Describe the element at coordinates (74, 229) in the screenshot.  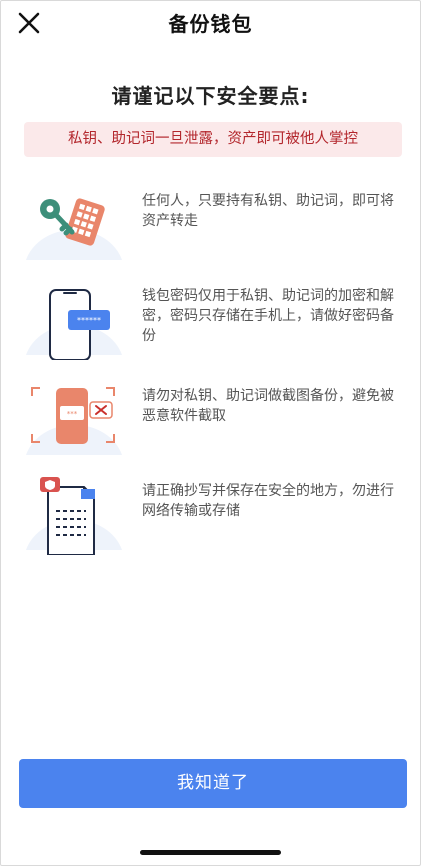
I see `key-and-mnemonic-illustration` at that location.